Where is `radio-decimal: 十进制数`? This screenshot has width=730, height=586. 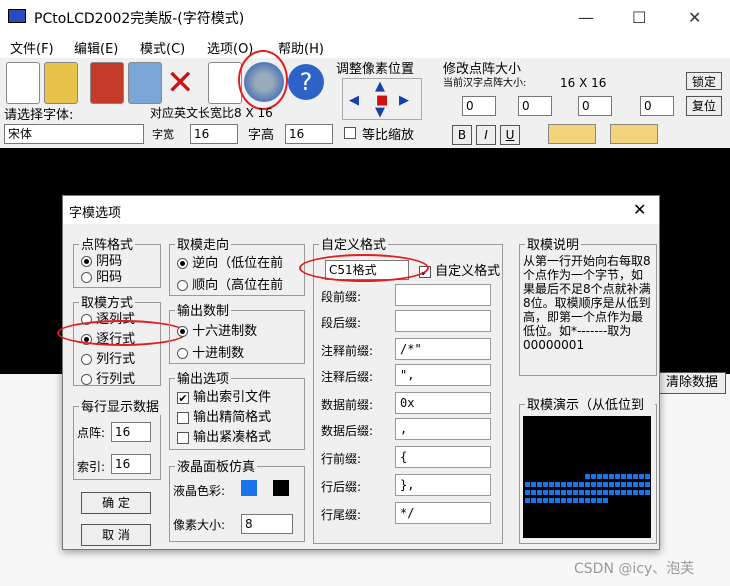 radio-decimal: 十进制数 is located at coordinates (210, 351).